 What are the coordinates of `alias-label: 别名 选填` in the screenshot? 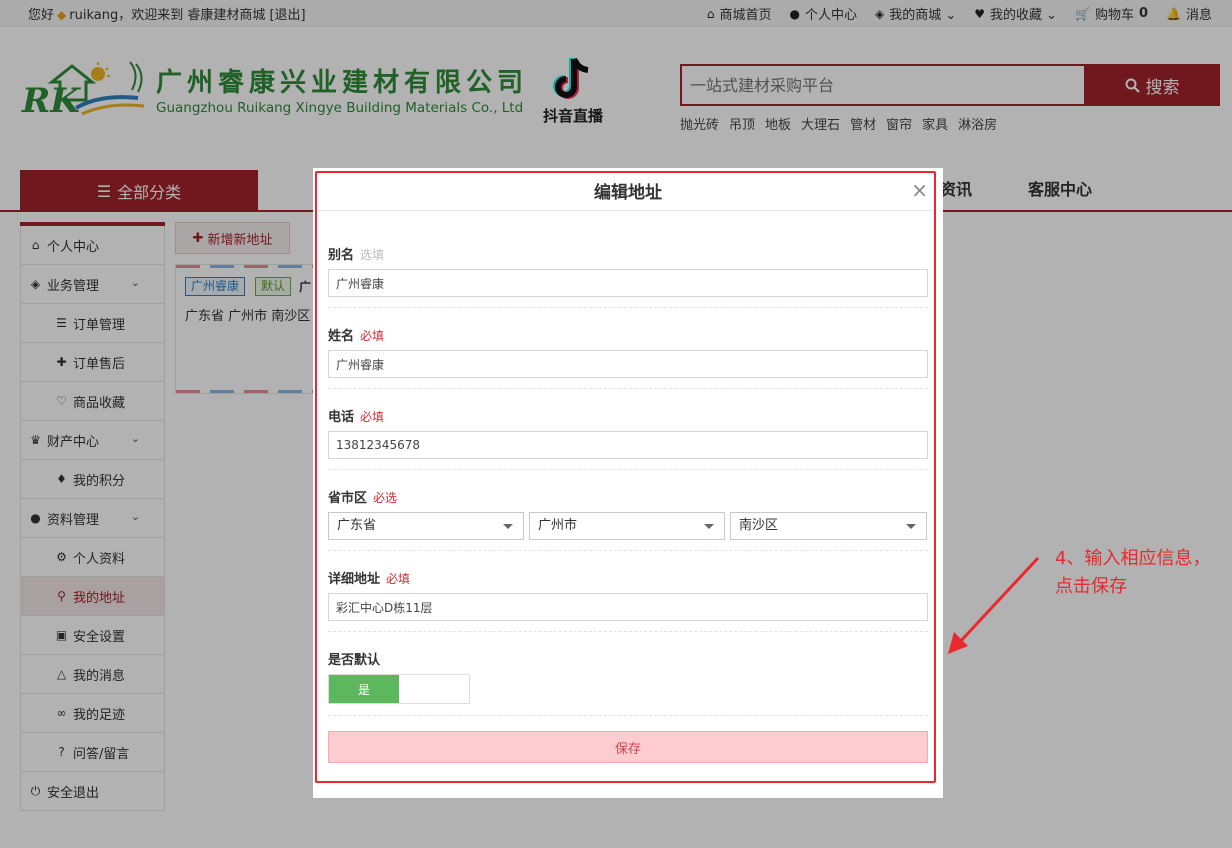 It's located at (356, 253).